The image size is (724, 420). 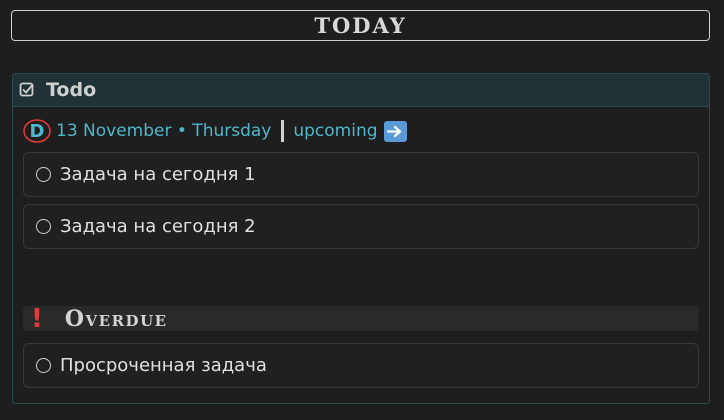 I want to click on task-label: Задача на сегодня 2, so click(x=158, y=226).